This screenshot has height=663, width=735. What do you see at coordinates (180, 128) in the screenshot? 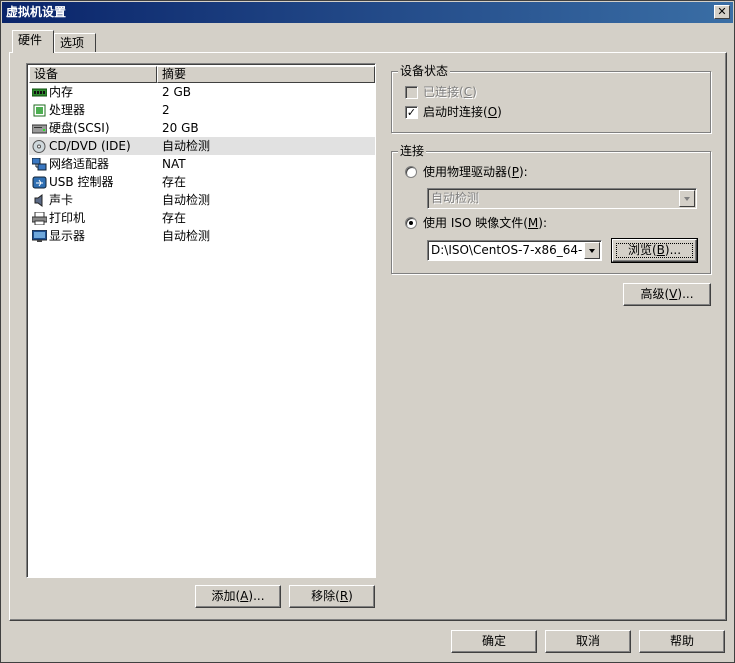
I see `summary-cell: 20 GB` at bounding box center [180, 128].